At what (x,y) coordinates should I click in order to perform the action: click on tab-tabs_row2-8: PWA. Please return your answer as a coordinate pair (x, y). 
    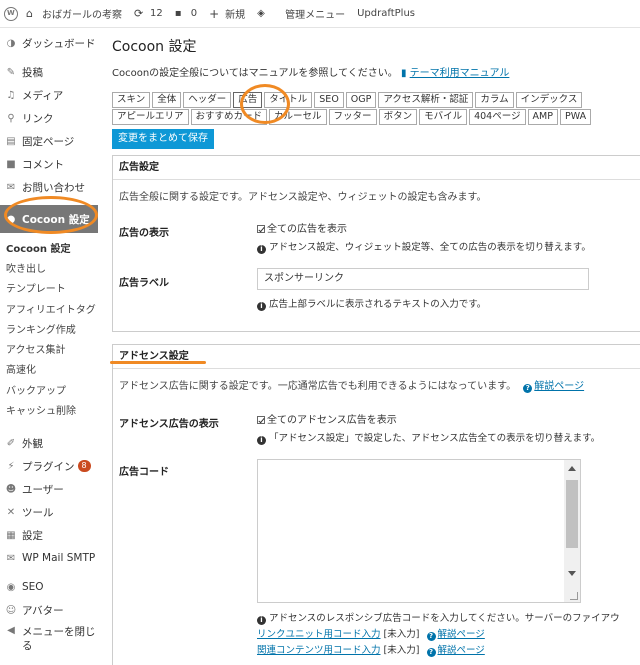
    Looking at the image, I should click on (575, 117).